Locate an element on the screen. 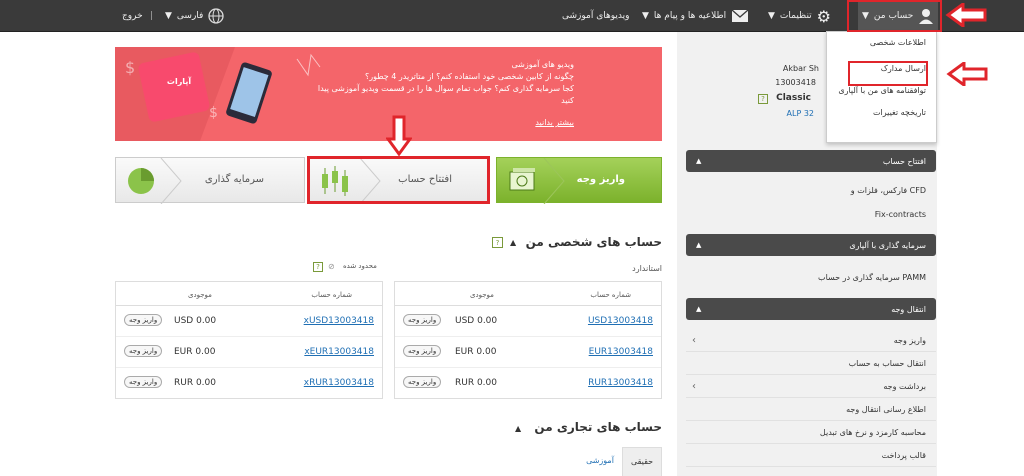 Image resolution: width=1024 pixels, height=476 pixels. invest-button: سرمایه گذاری is located at coordinates (210, 180).